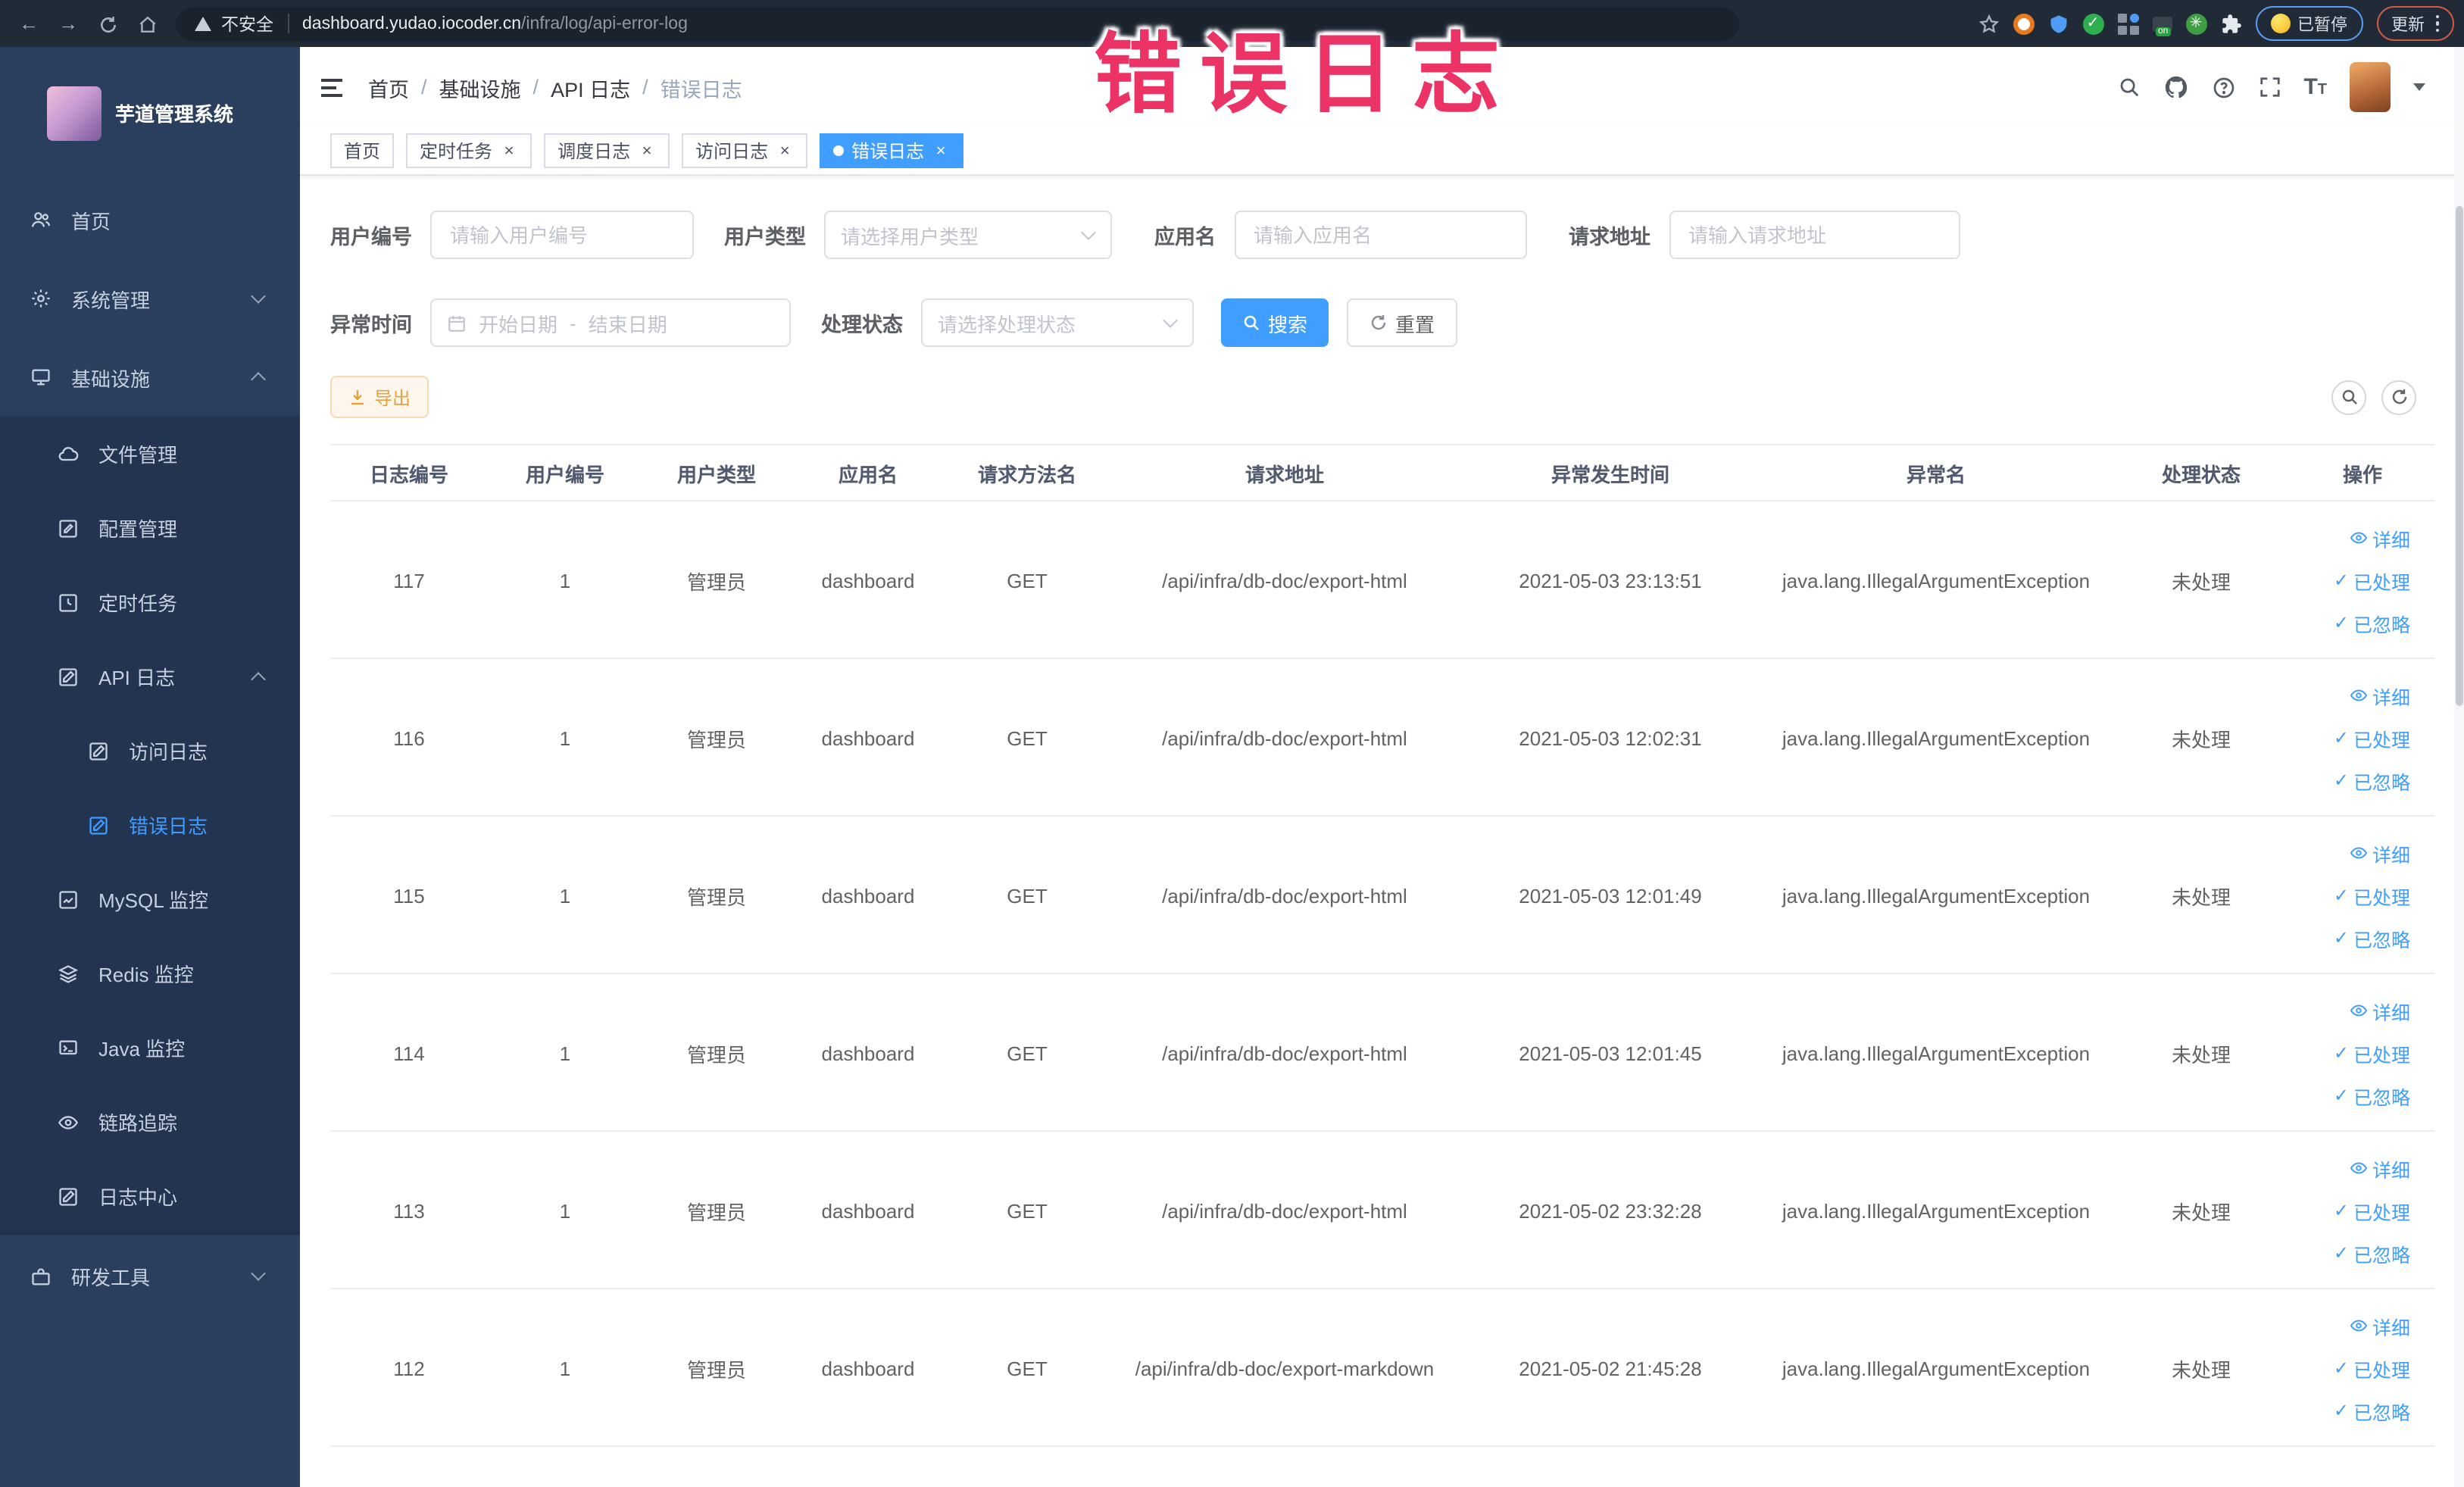 This screenshot has height=1487, width=2464. I want to click on tab-error-log: 错误日志 ×, so click(892, 150).